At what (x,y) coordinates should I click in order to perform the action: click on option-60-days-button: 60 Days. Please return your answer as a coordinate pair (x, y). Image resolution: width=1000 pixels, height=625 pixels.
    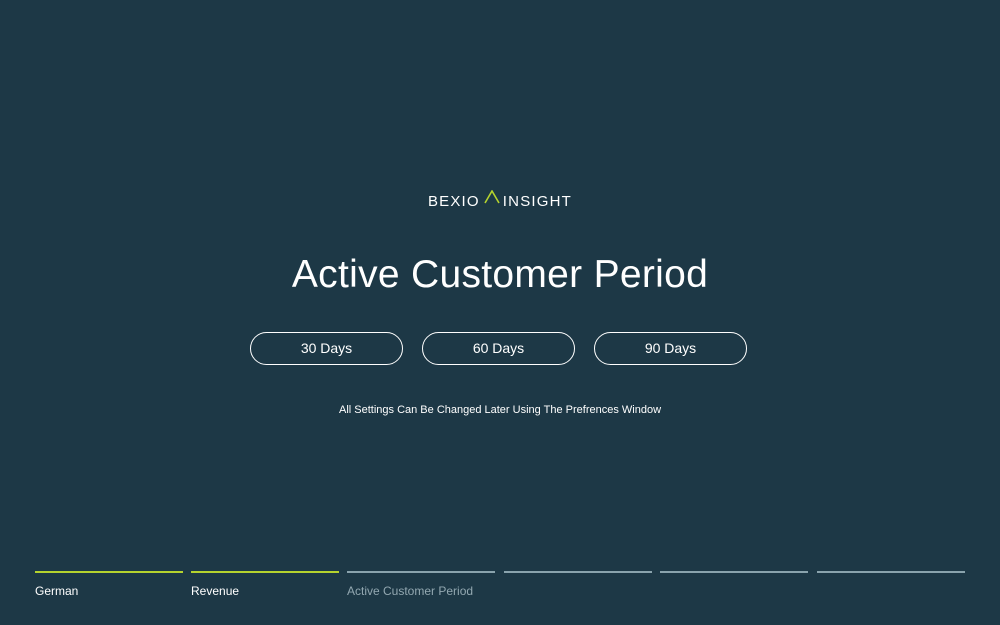
    Looking at the image, I should click on (498, 348).